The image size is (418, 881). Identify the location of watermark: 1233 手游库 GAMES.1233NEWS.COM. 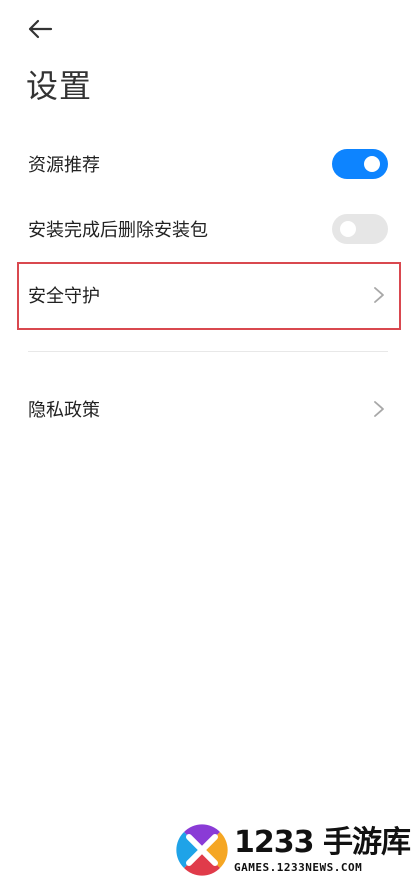
(294, 849).